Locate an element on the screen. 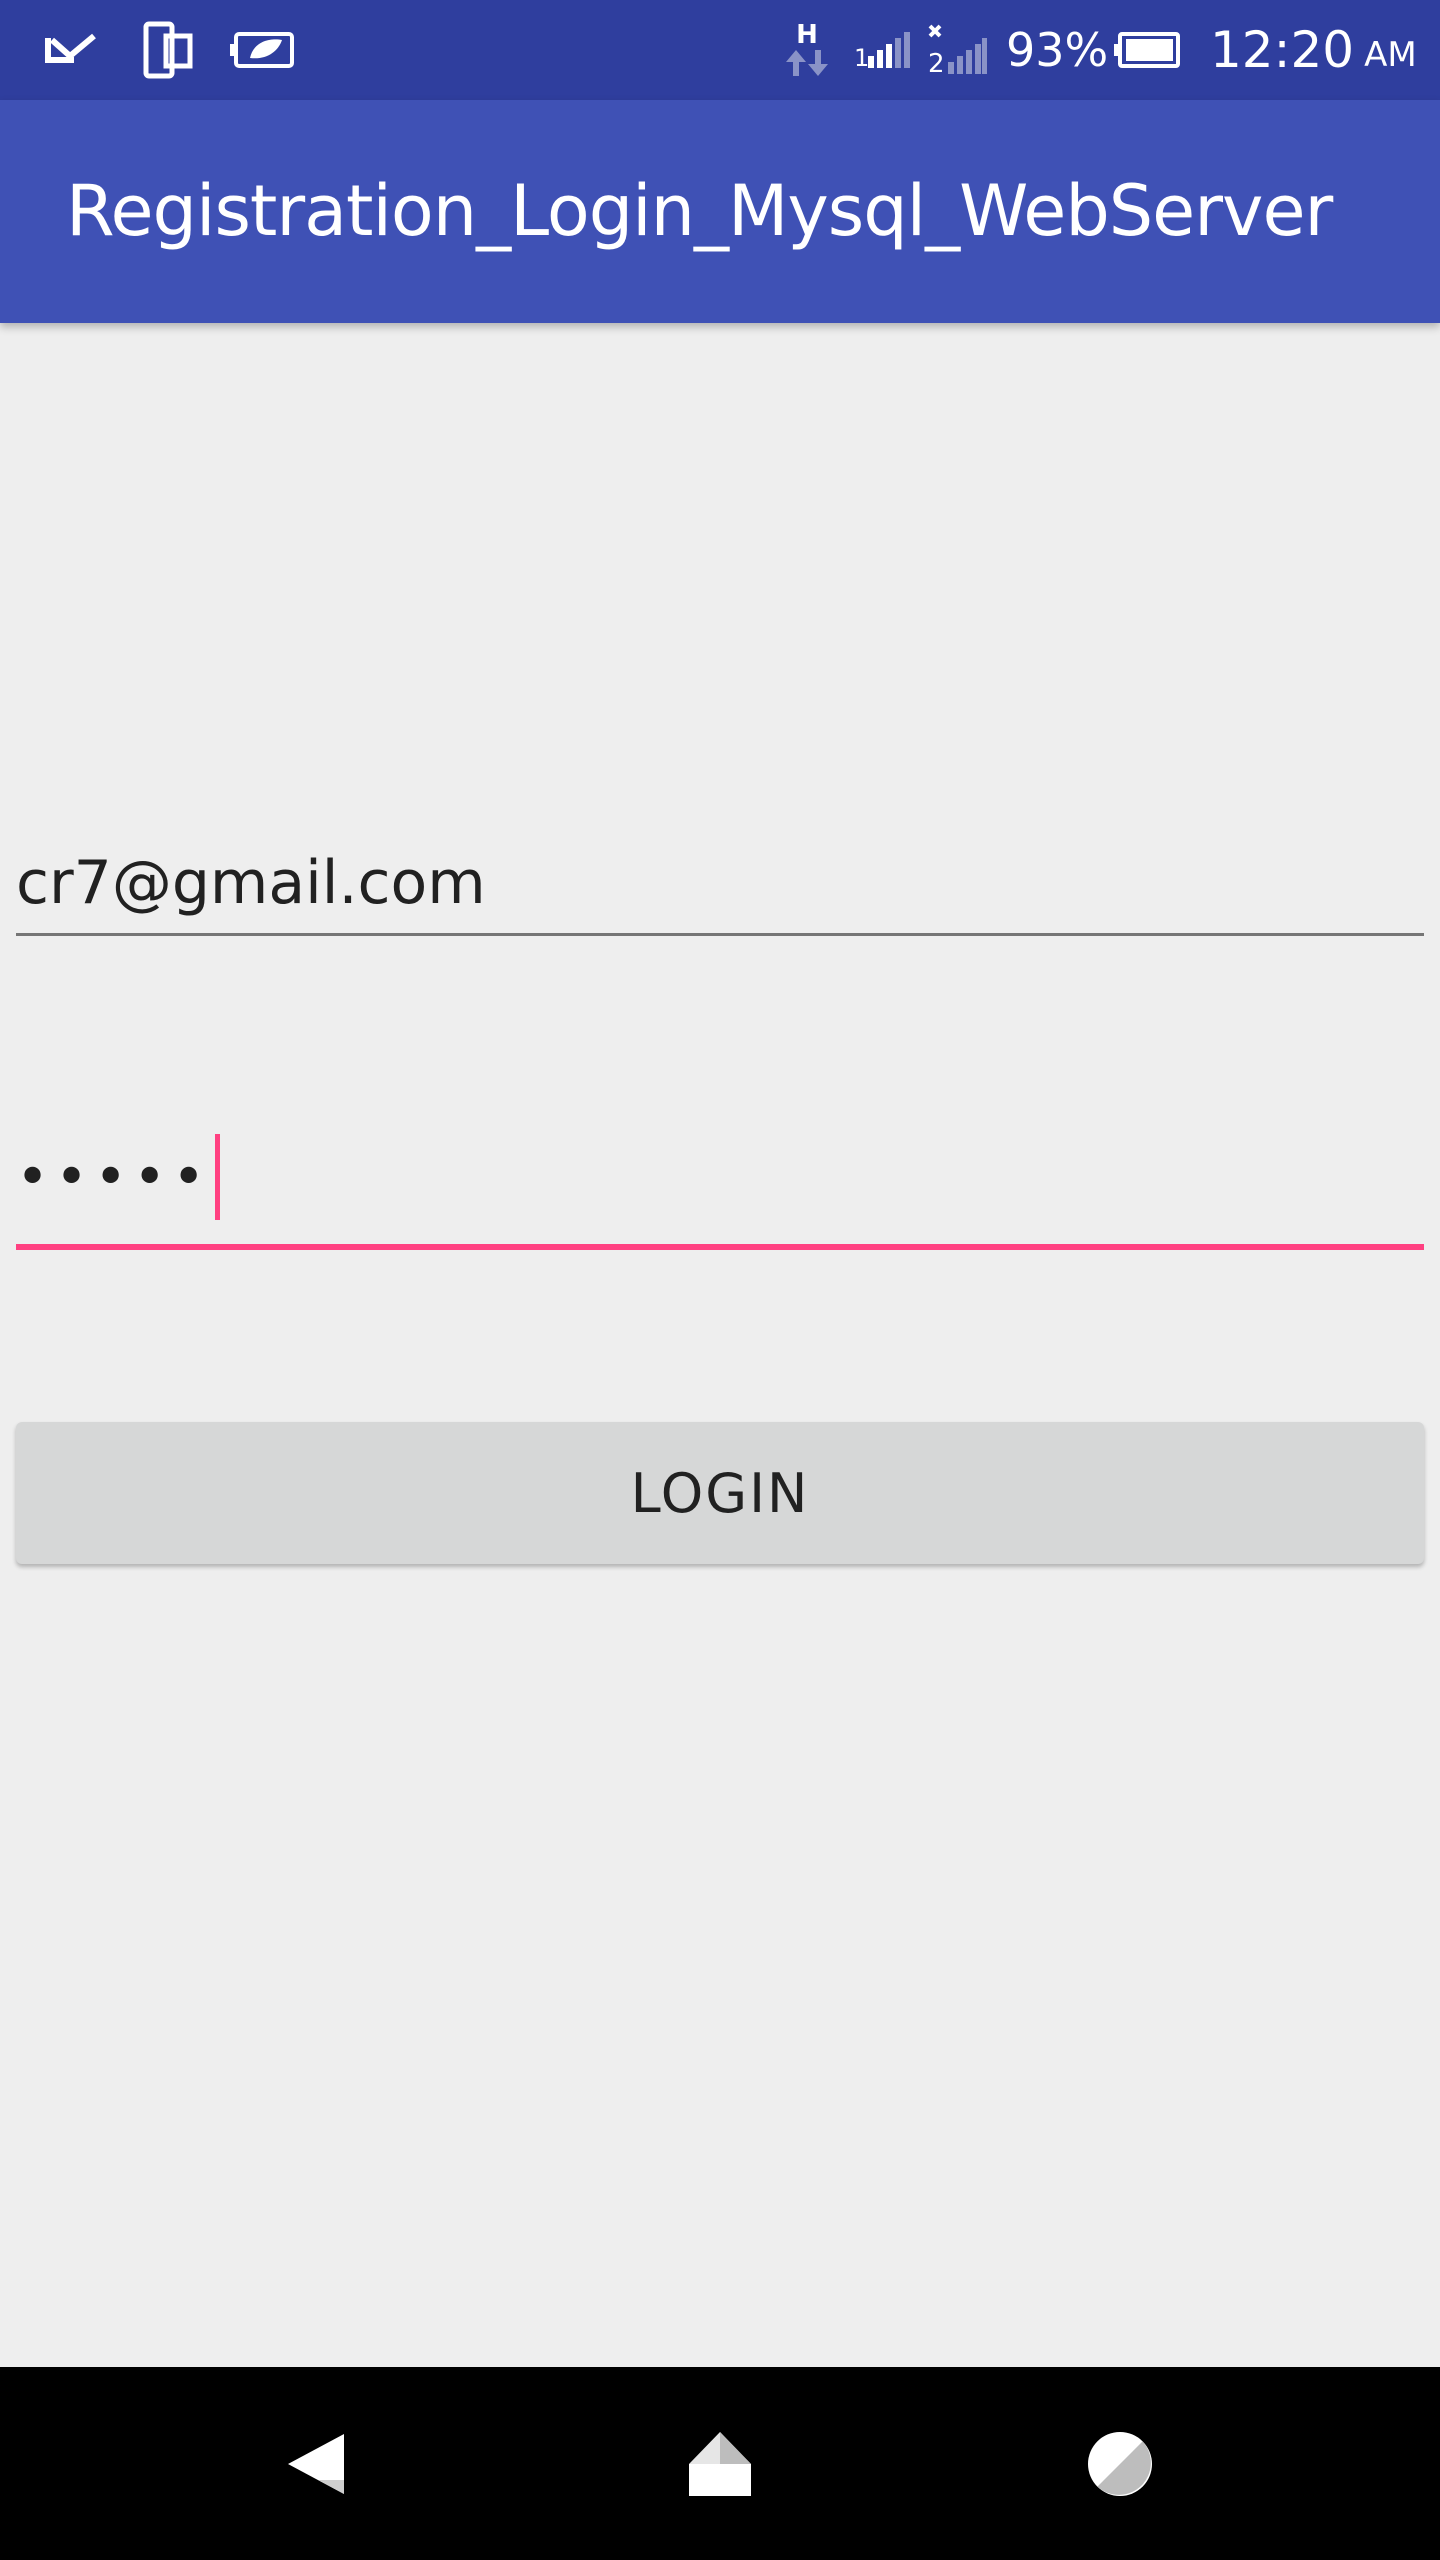  home-button is located at coordinates (720, 2463).